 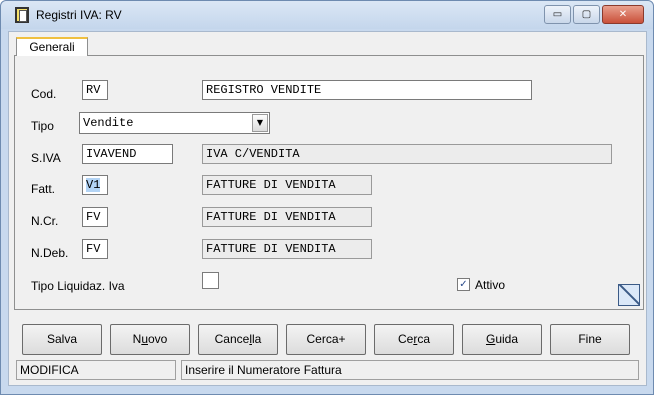 I want to click on title-bar: Registri IVA: RV ▭ ▢ ✕, so click(x=327, y=15).